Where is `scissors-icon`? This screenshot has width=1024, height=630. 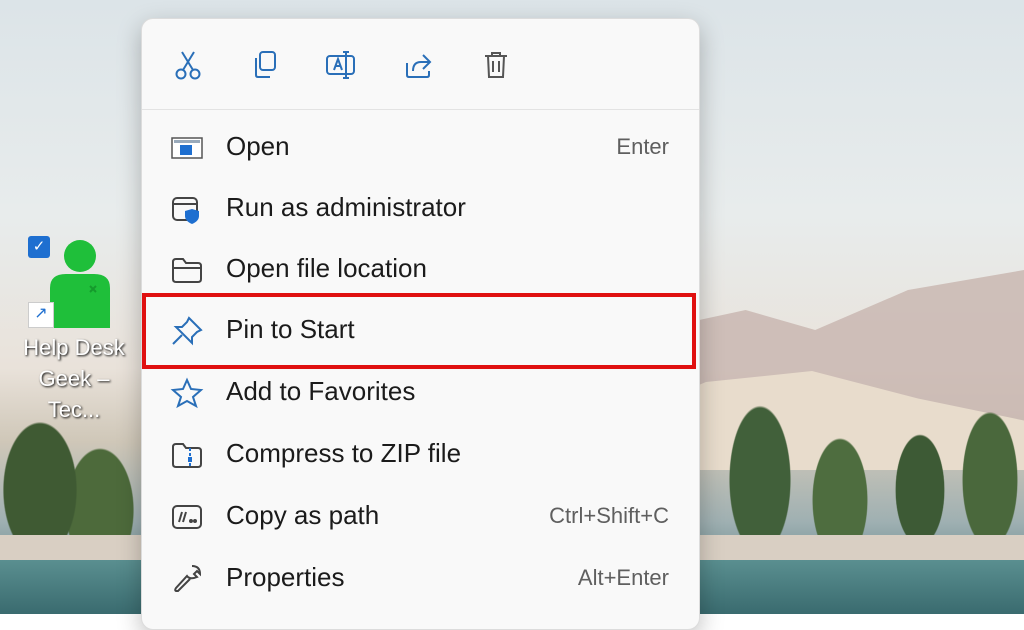
scissors-icon is located at coordinates (188, 65).